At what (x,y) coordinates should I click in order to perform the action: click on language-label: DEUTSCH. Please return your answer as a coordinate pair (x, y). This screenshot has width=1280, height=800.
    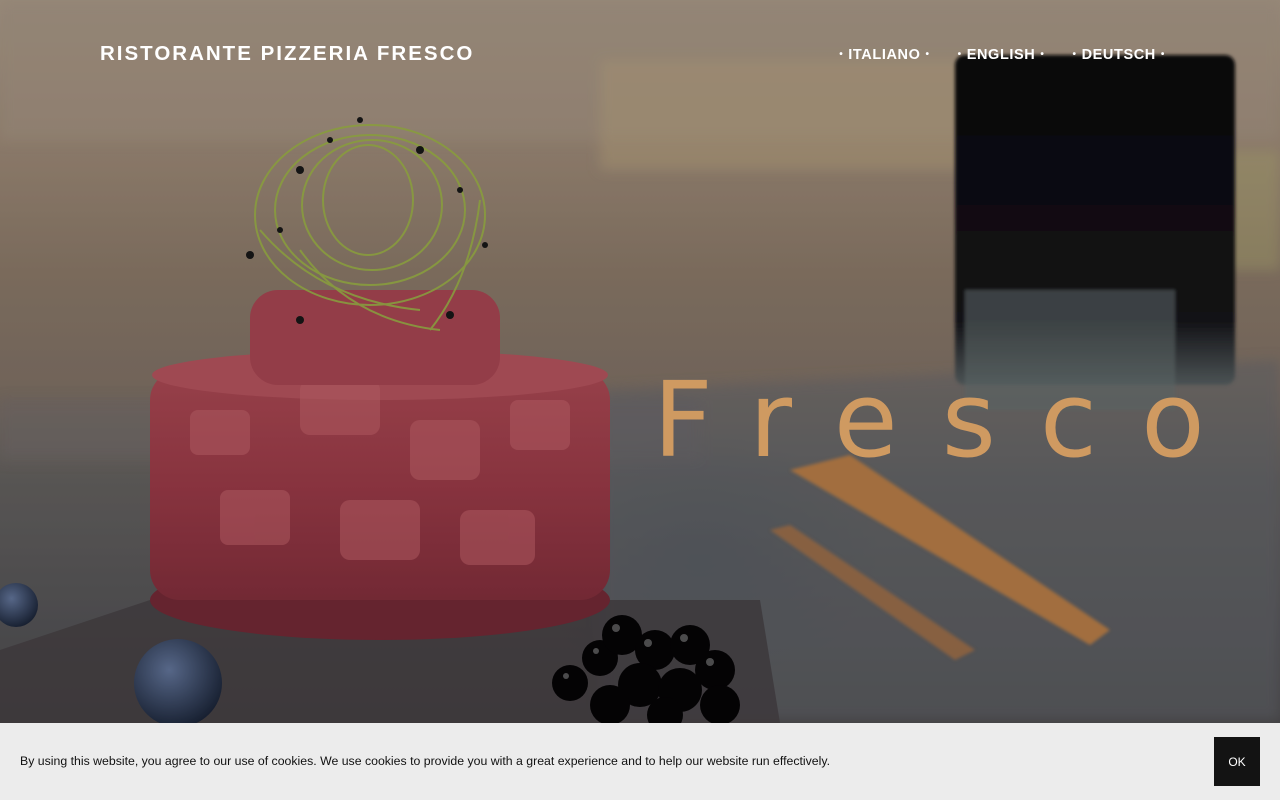
    Looking at the image, I should click on (1118, 55).